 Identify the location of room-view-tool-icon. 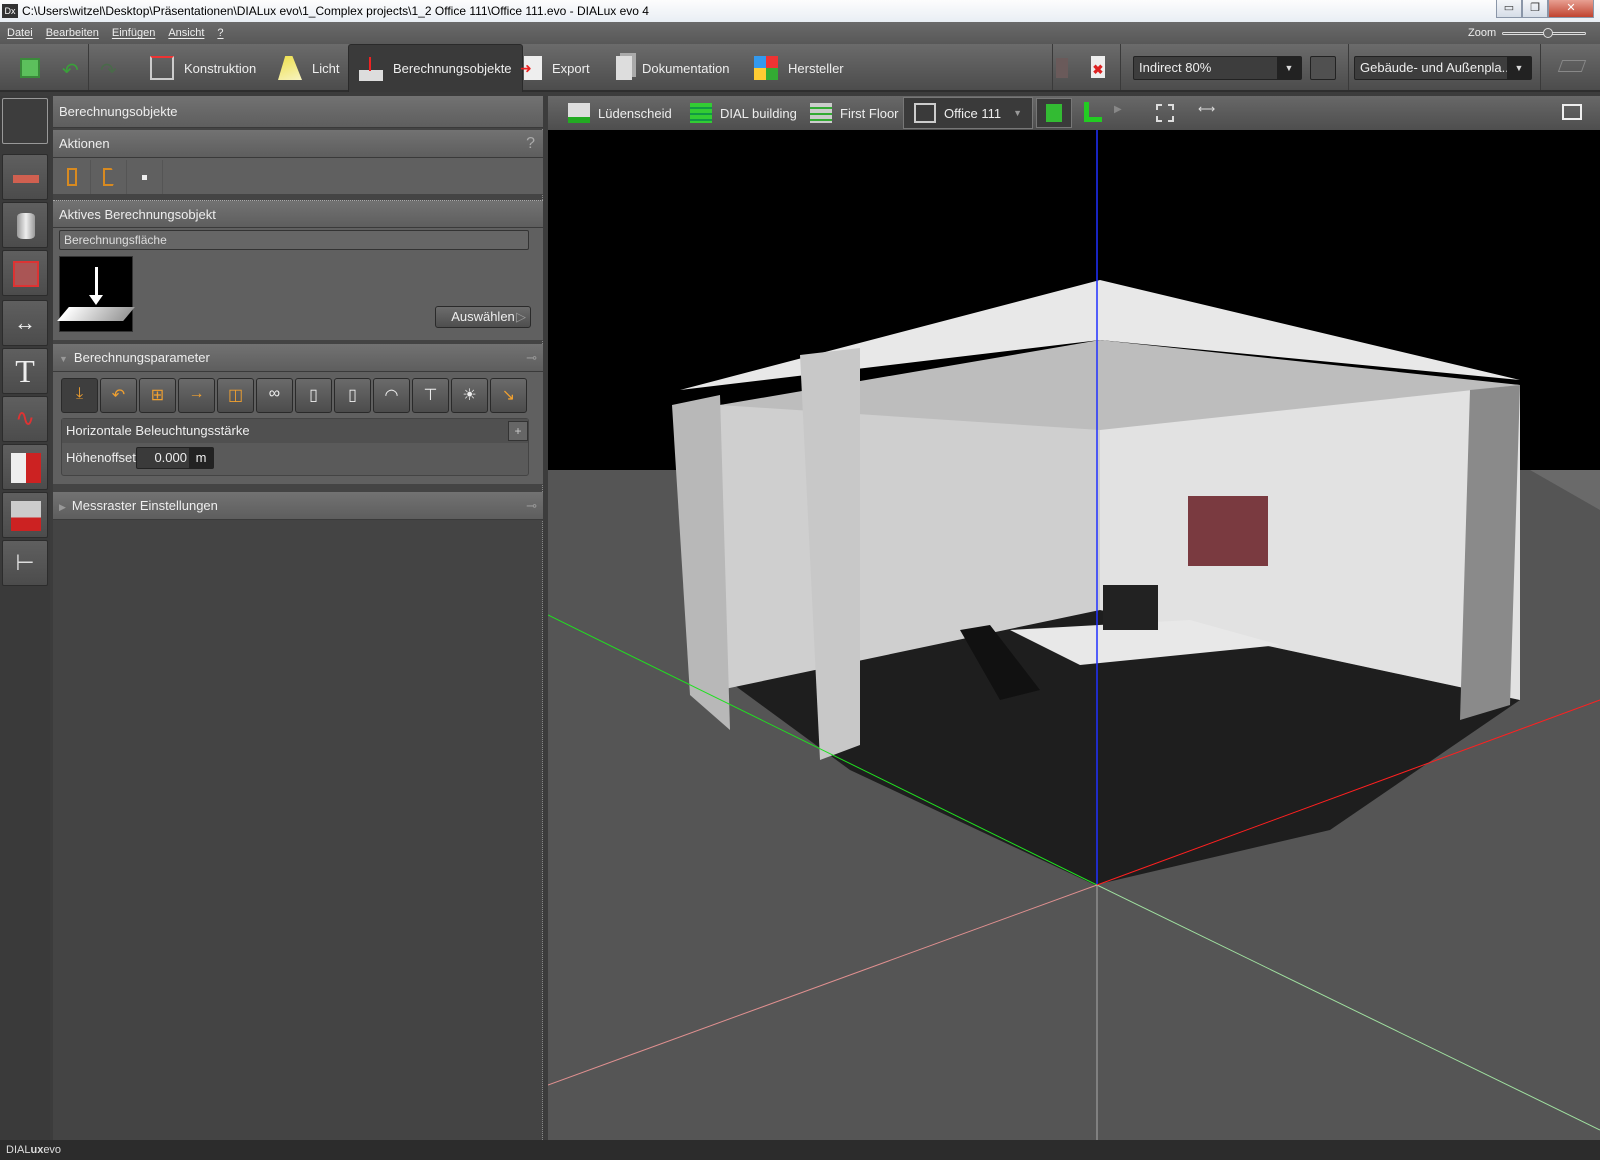
(25, 515).